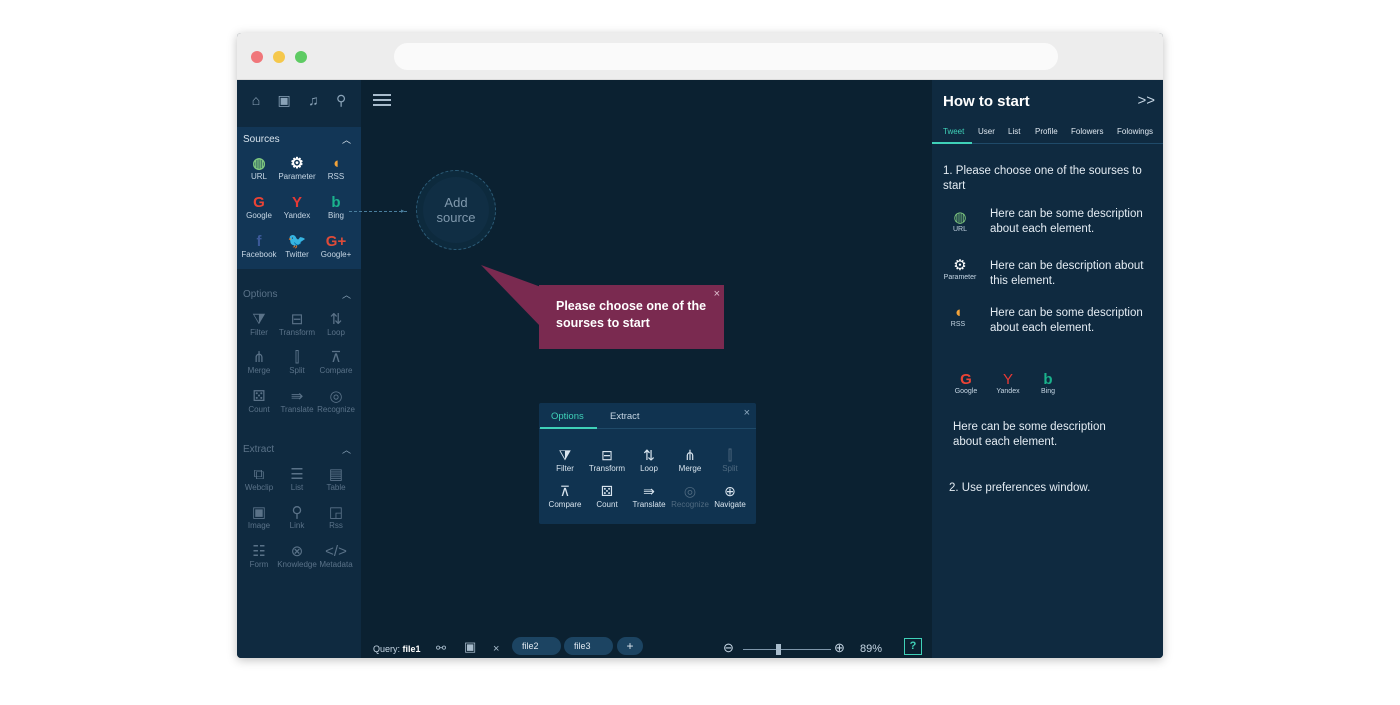  What do you see at coordinates (336, 168) in the screenshot?
I see `sidebar-item-rss: ◖ RSS` at bounding box center [336, 168].